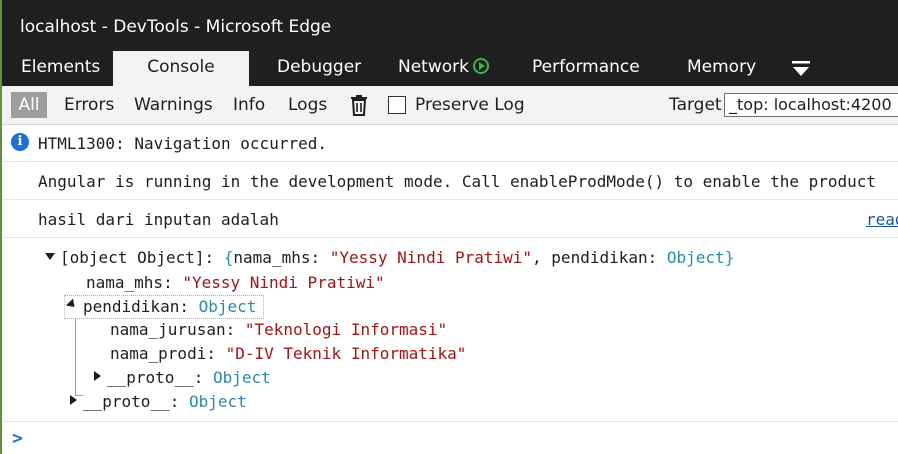 This screenshot has width=898, height=454. I want to click on property-value: "D-IV Teknik Informatika", so click(346, 353).